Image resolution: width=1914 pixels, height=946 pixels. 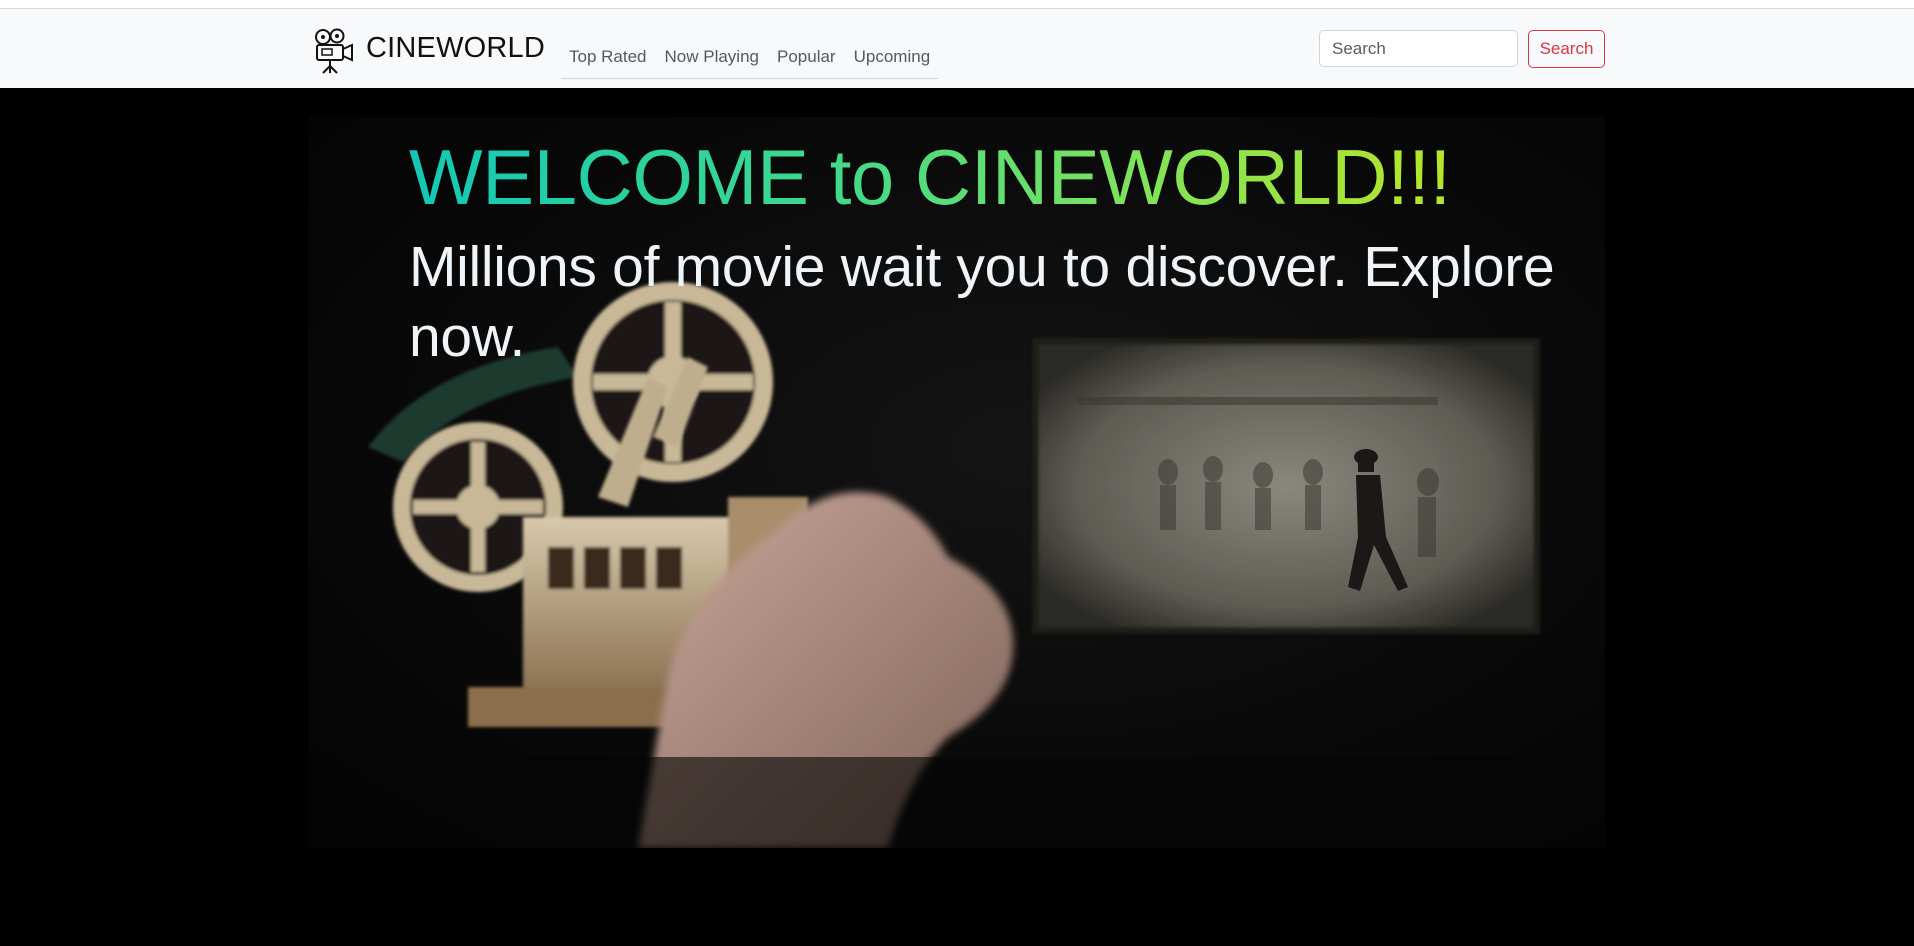 What do you see at coordinates (608, 57) in the screenshot?
I see `nav-link-top-rated: Top Rated` at bounding box center [608, 57].